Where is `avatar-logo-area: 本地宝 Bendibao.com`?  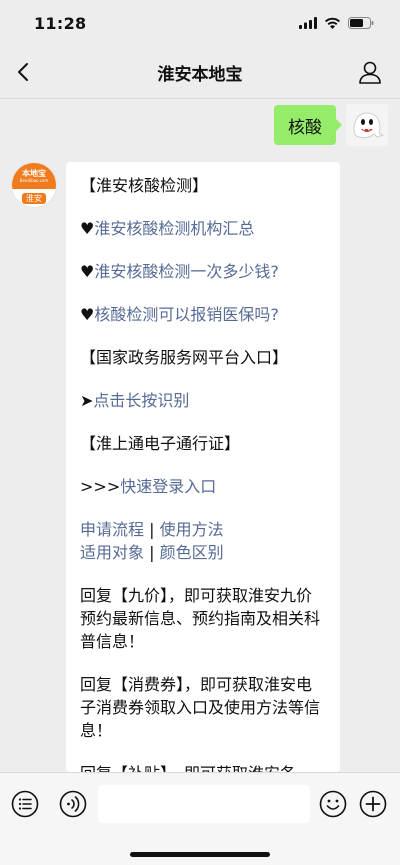 avatar-logo-area: 本地宝 Bendibao.com is located at coordinates (34, 176).